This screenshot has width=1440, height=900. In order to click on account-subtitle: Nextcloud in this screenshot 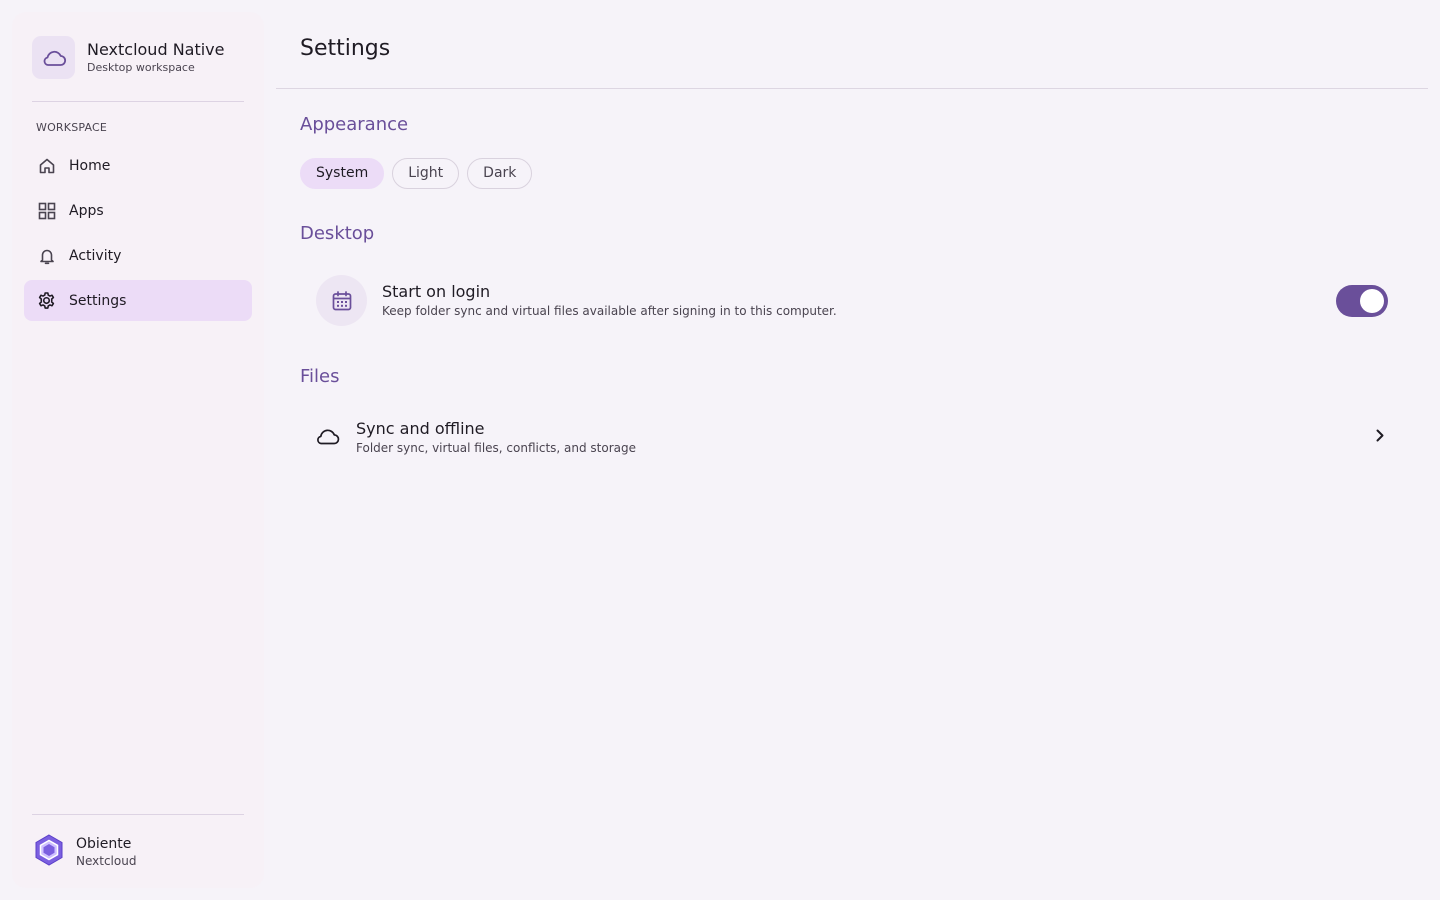, I will do `click(106, 861)`.